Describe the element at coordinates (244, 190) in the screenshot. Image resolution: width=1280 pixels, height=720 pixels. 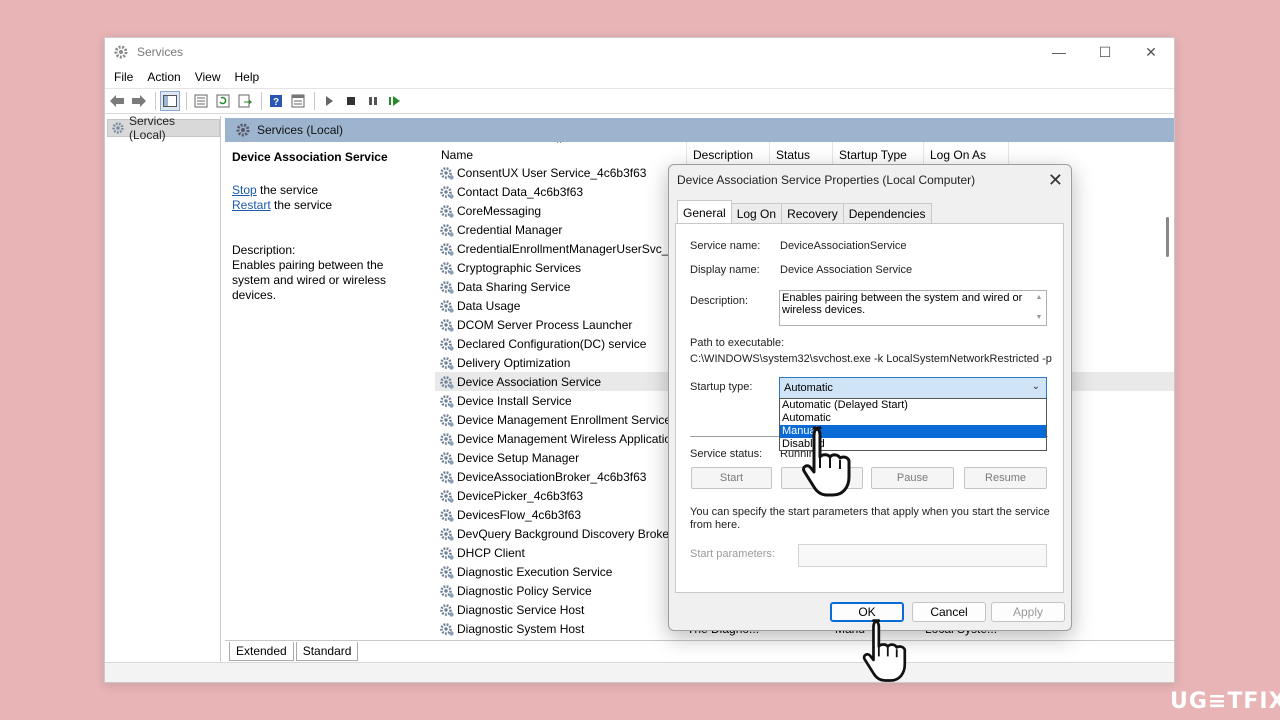
I see `stop-service-link: Stop` at that location.